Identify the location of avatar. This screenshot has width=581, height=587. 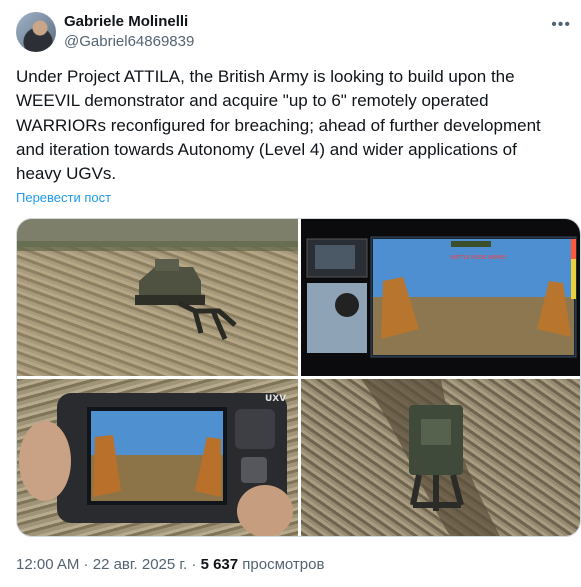
(36, 32).